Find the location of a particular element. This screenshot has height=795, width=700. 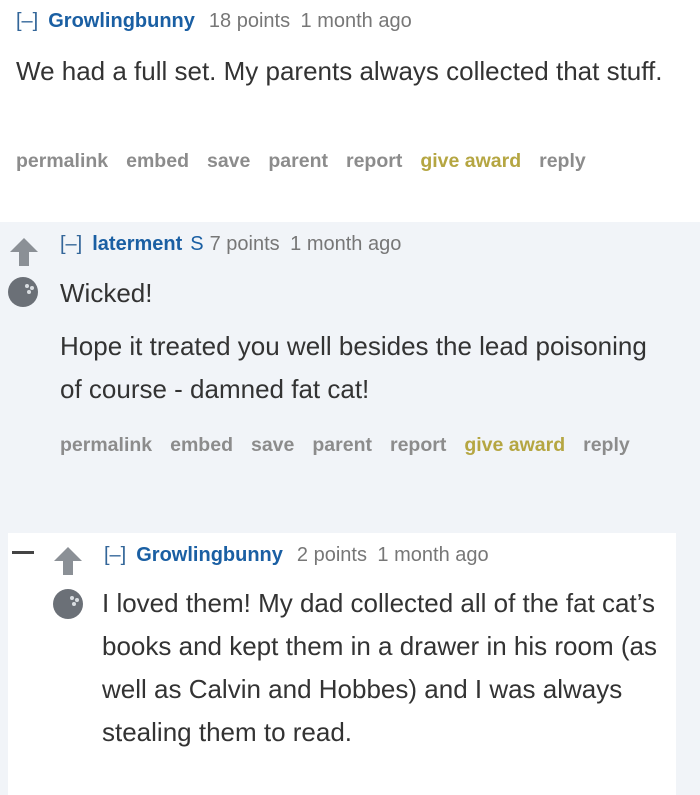

score: 2 points is located at coordinates (331, 555).